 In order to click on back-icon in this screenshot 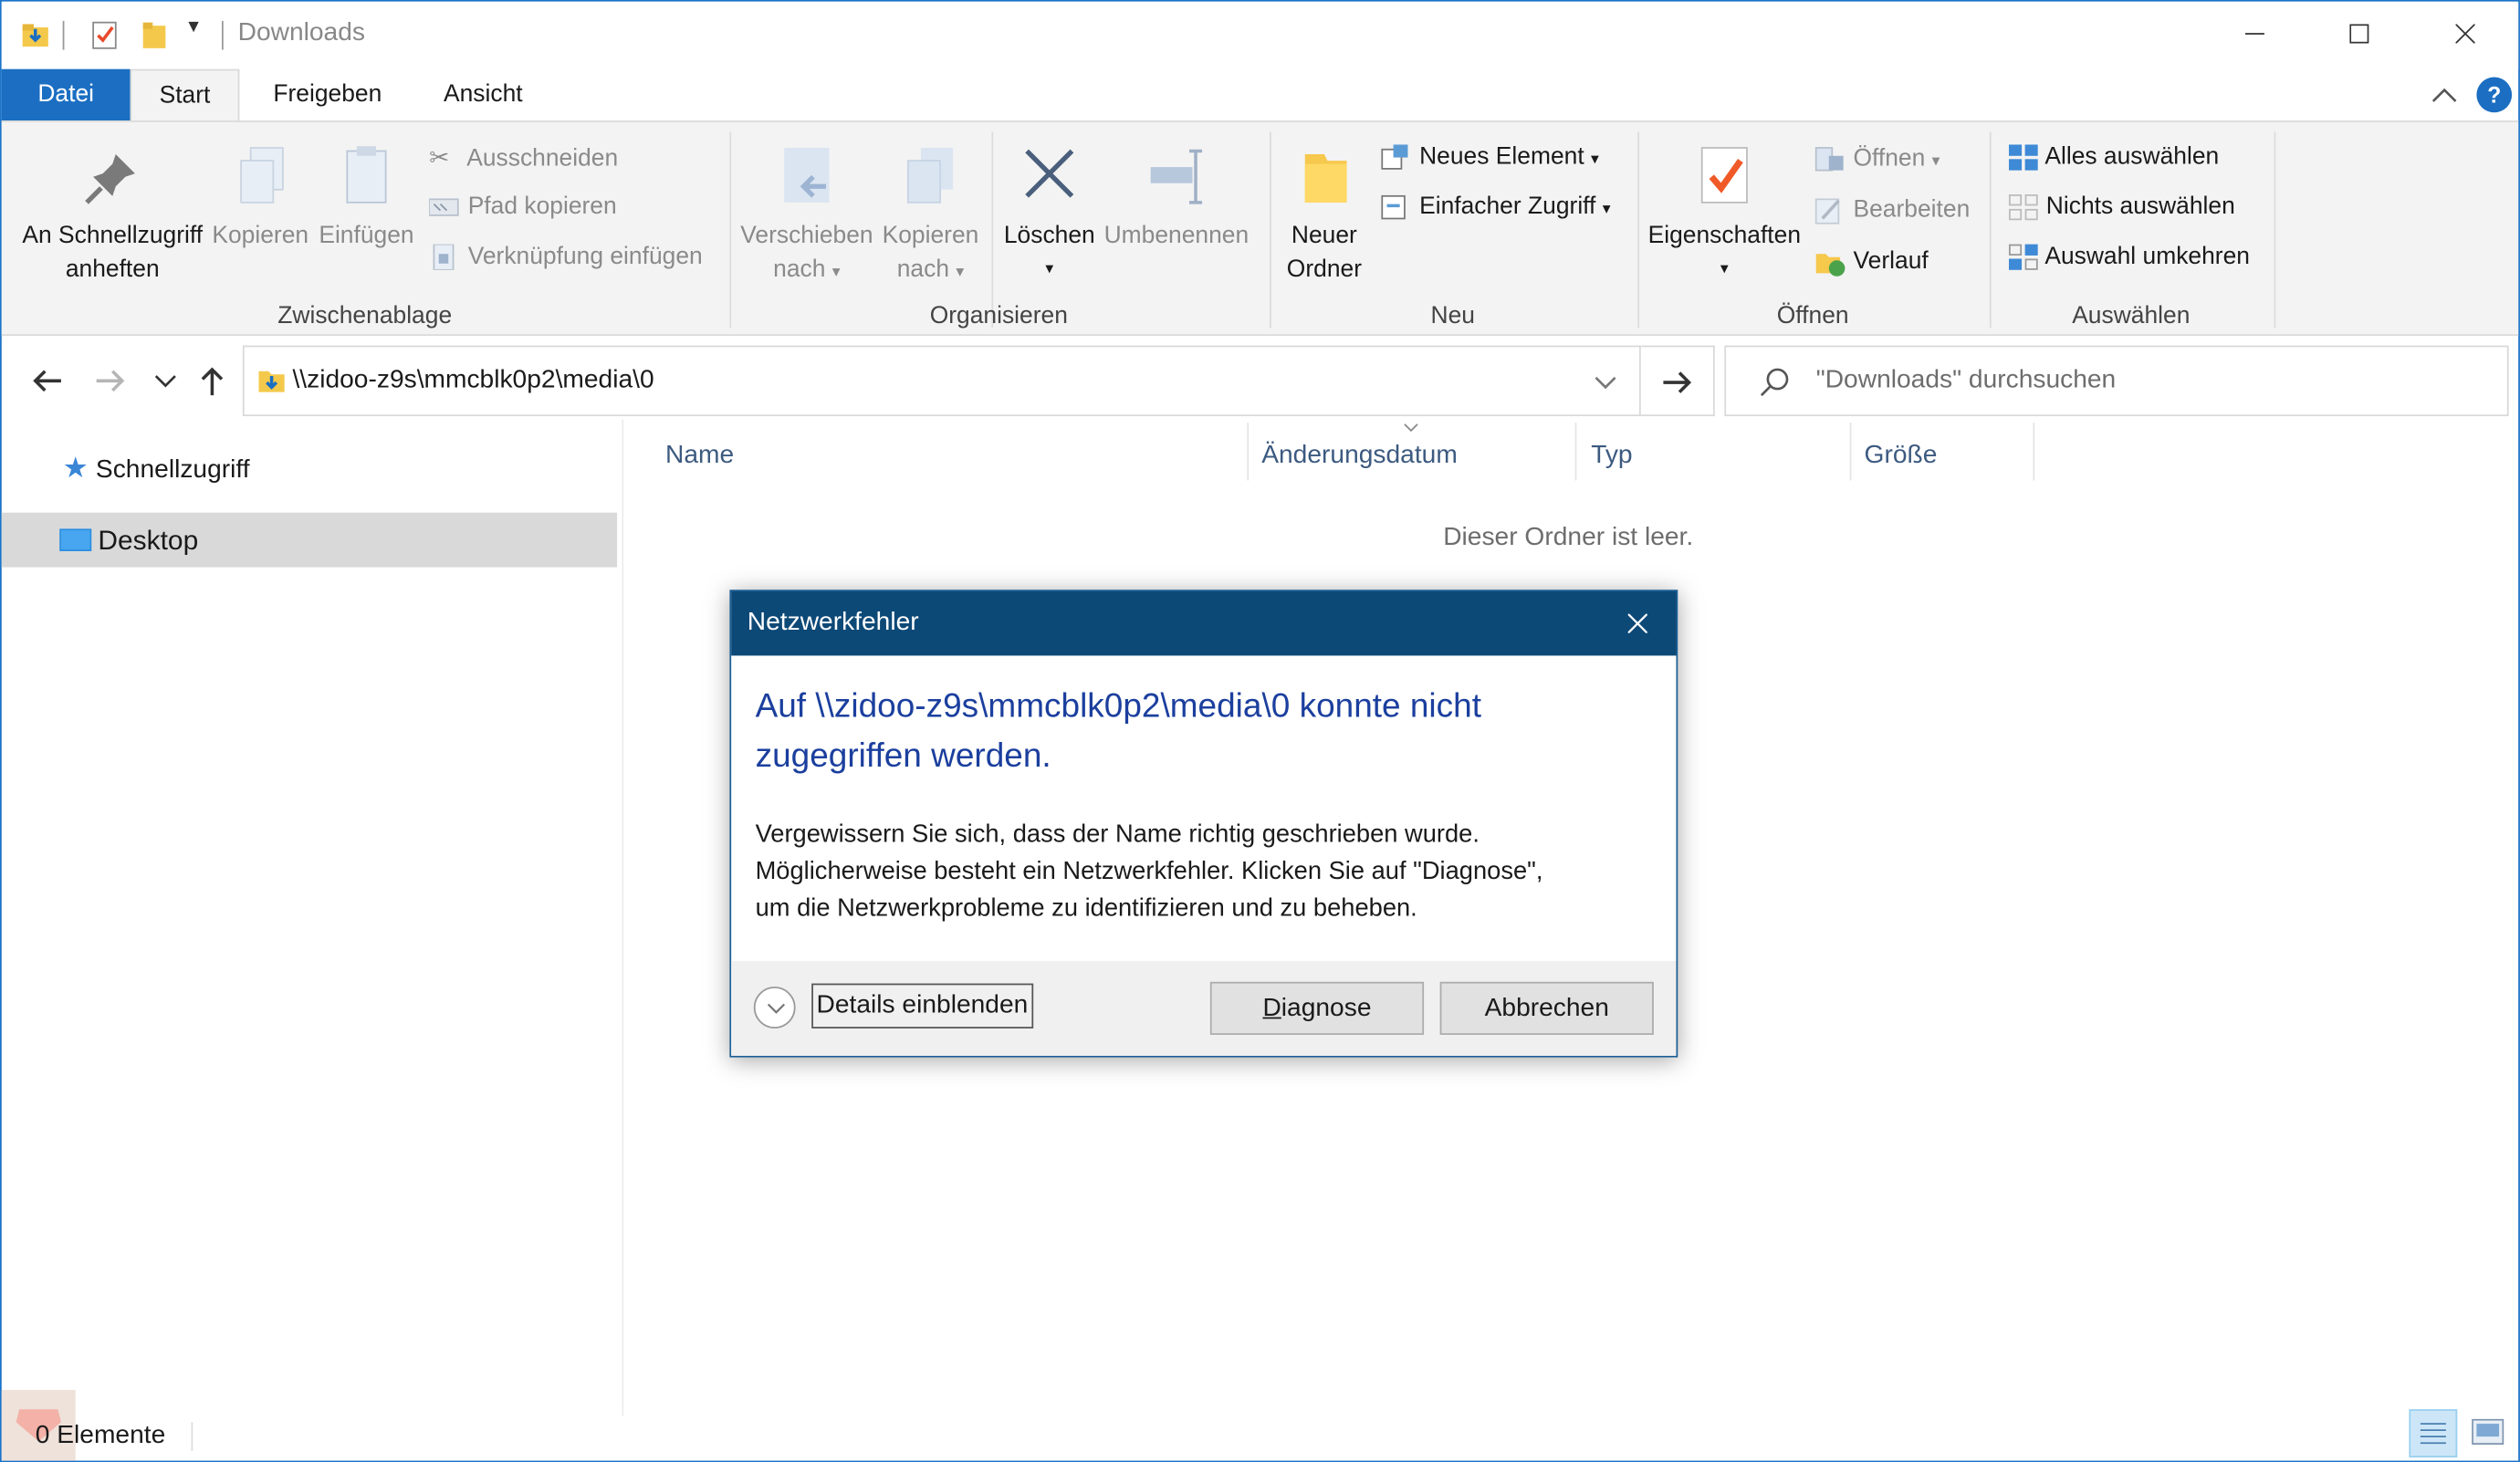, I will do `click(46, 380)`.